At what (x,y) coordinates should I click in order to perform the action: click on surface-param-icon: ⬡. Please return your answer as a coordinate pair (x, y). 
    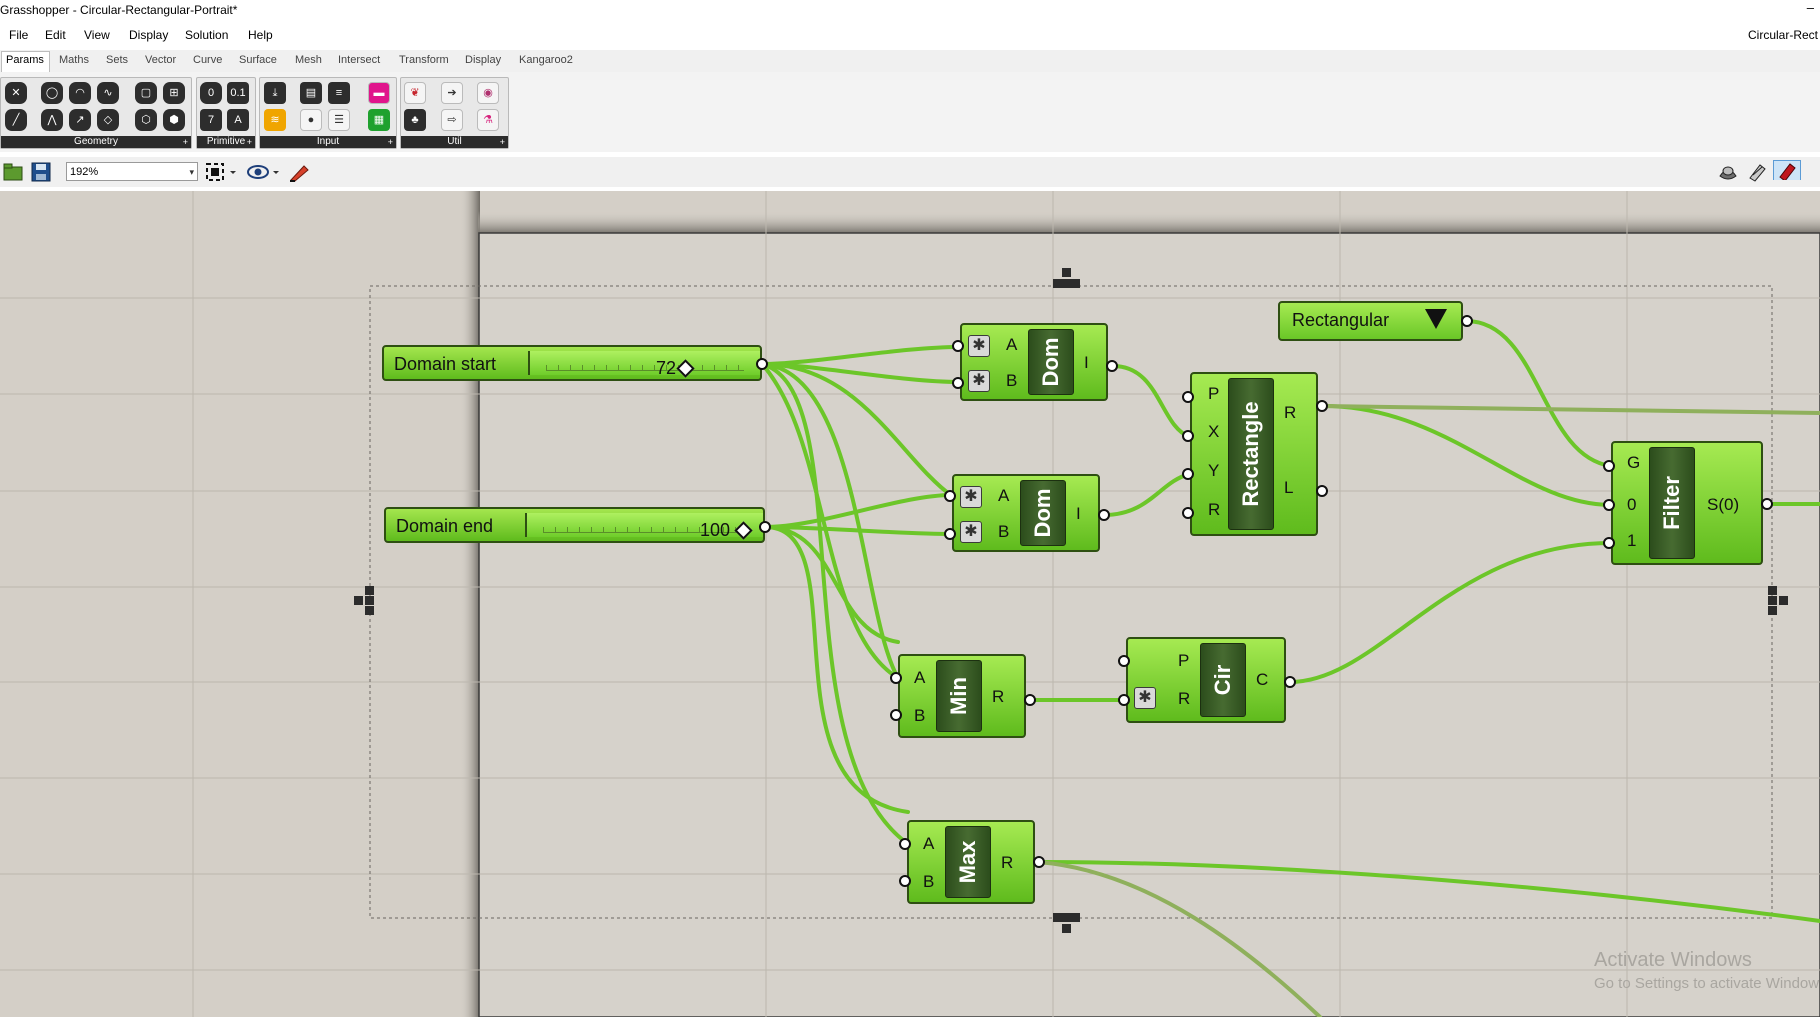
    Looking at the image, I should click on (146, 120).